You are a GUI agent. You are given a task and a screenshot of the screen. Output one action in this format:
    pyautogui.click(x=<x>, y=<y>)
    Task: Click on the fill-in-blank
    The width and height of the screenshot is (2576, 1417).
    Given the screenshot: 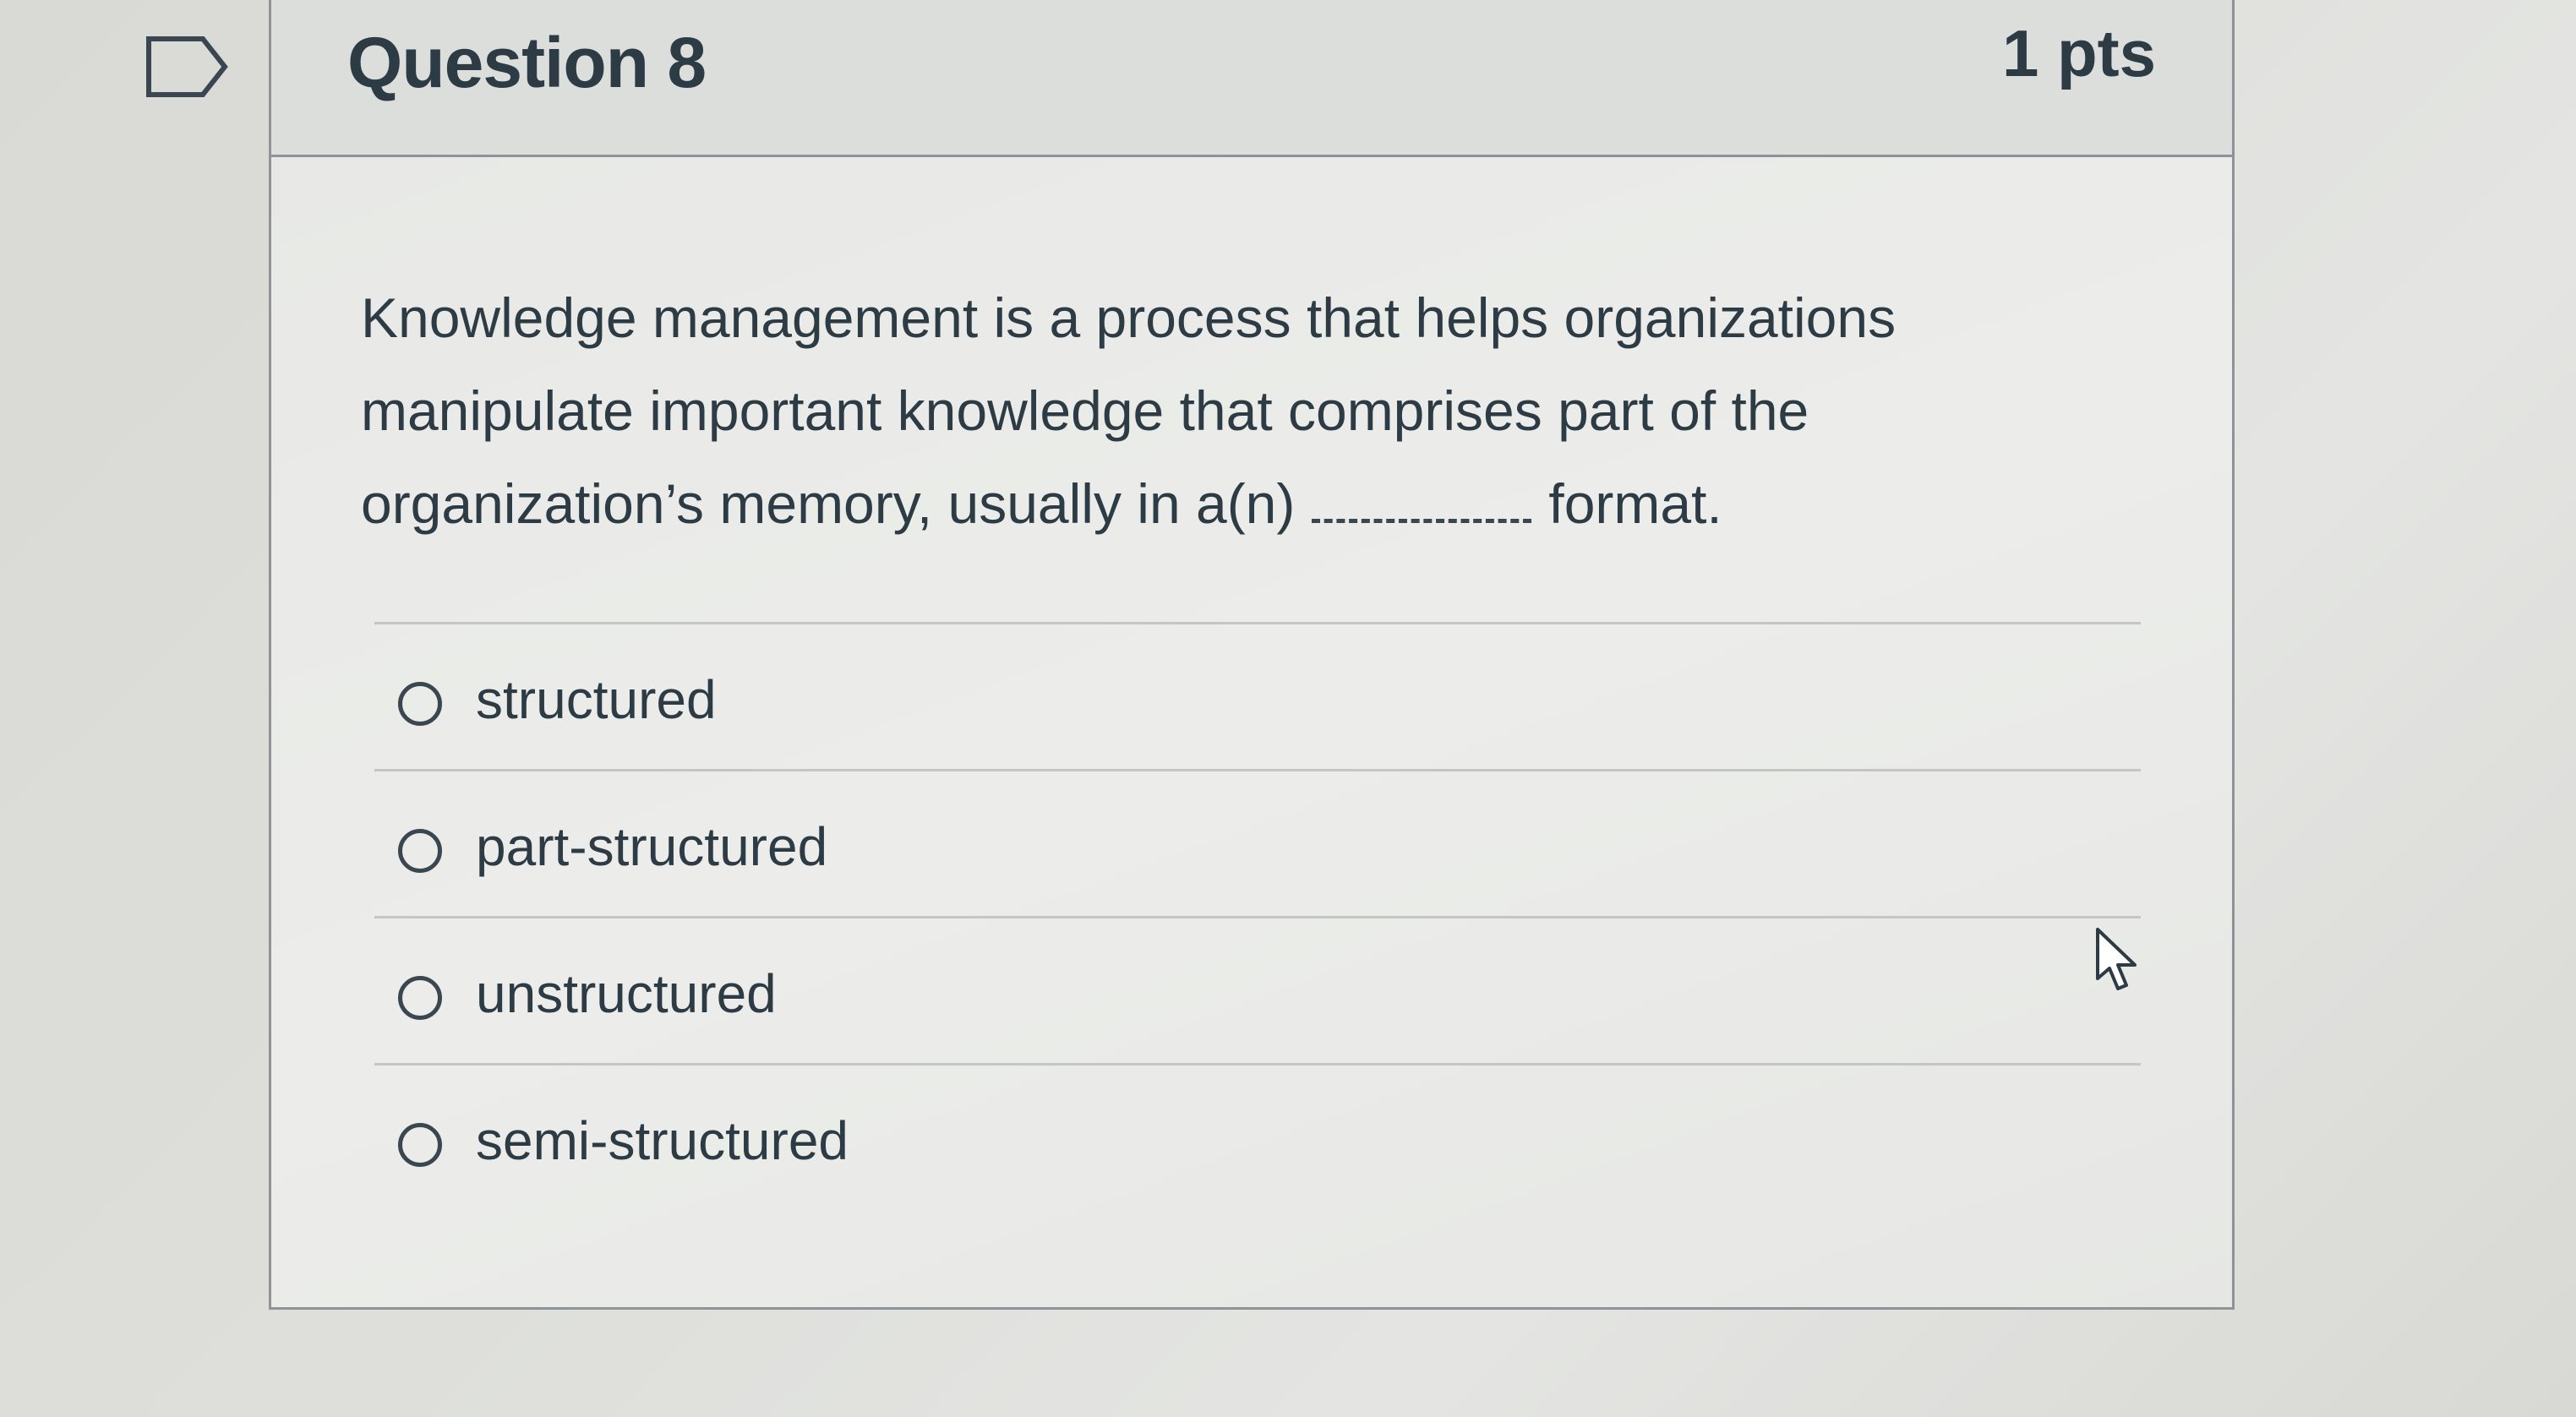 What is the action you would take?
    pyautogui.click(x=1422, y=517)
    